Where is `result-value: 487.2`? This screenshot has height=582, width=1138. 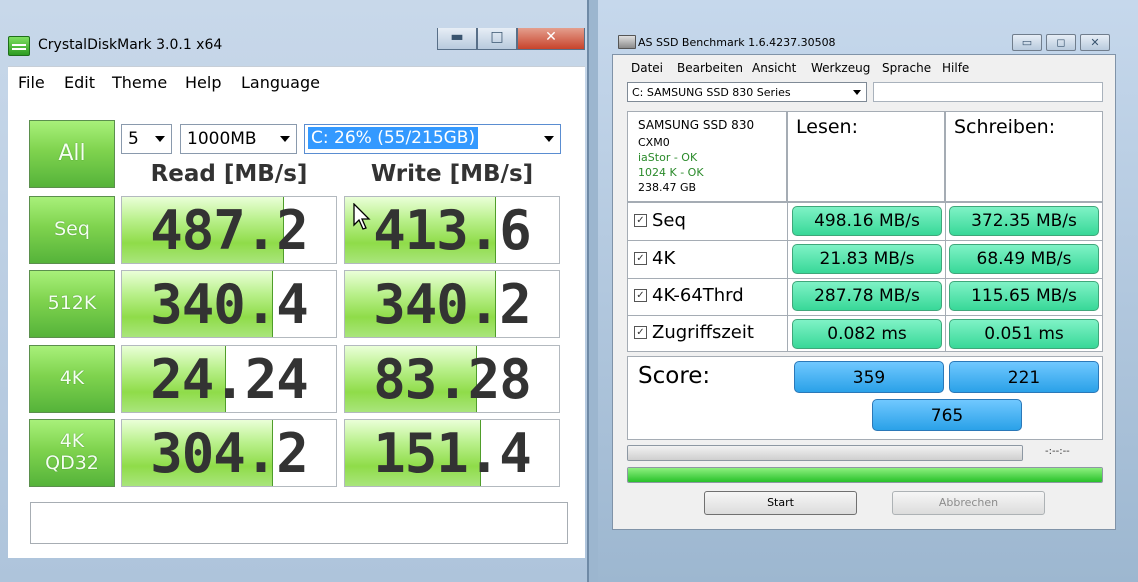
result-value: 487.2 is located at coordinates (229, 230).